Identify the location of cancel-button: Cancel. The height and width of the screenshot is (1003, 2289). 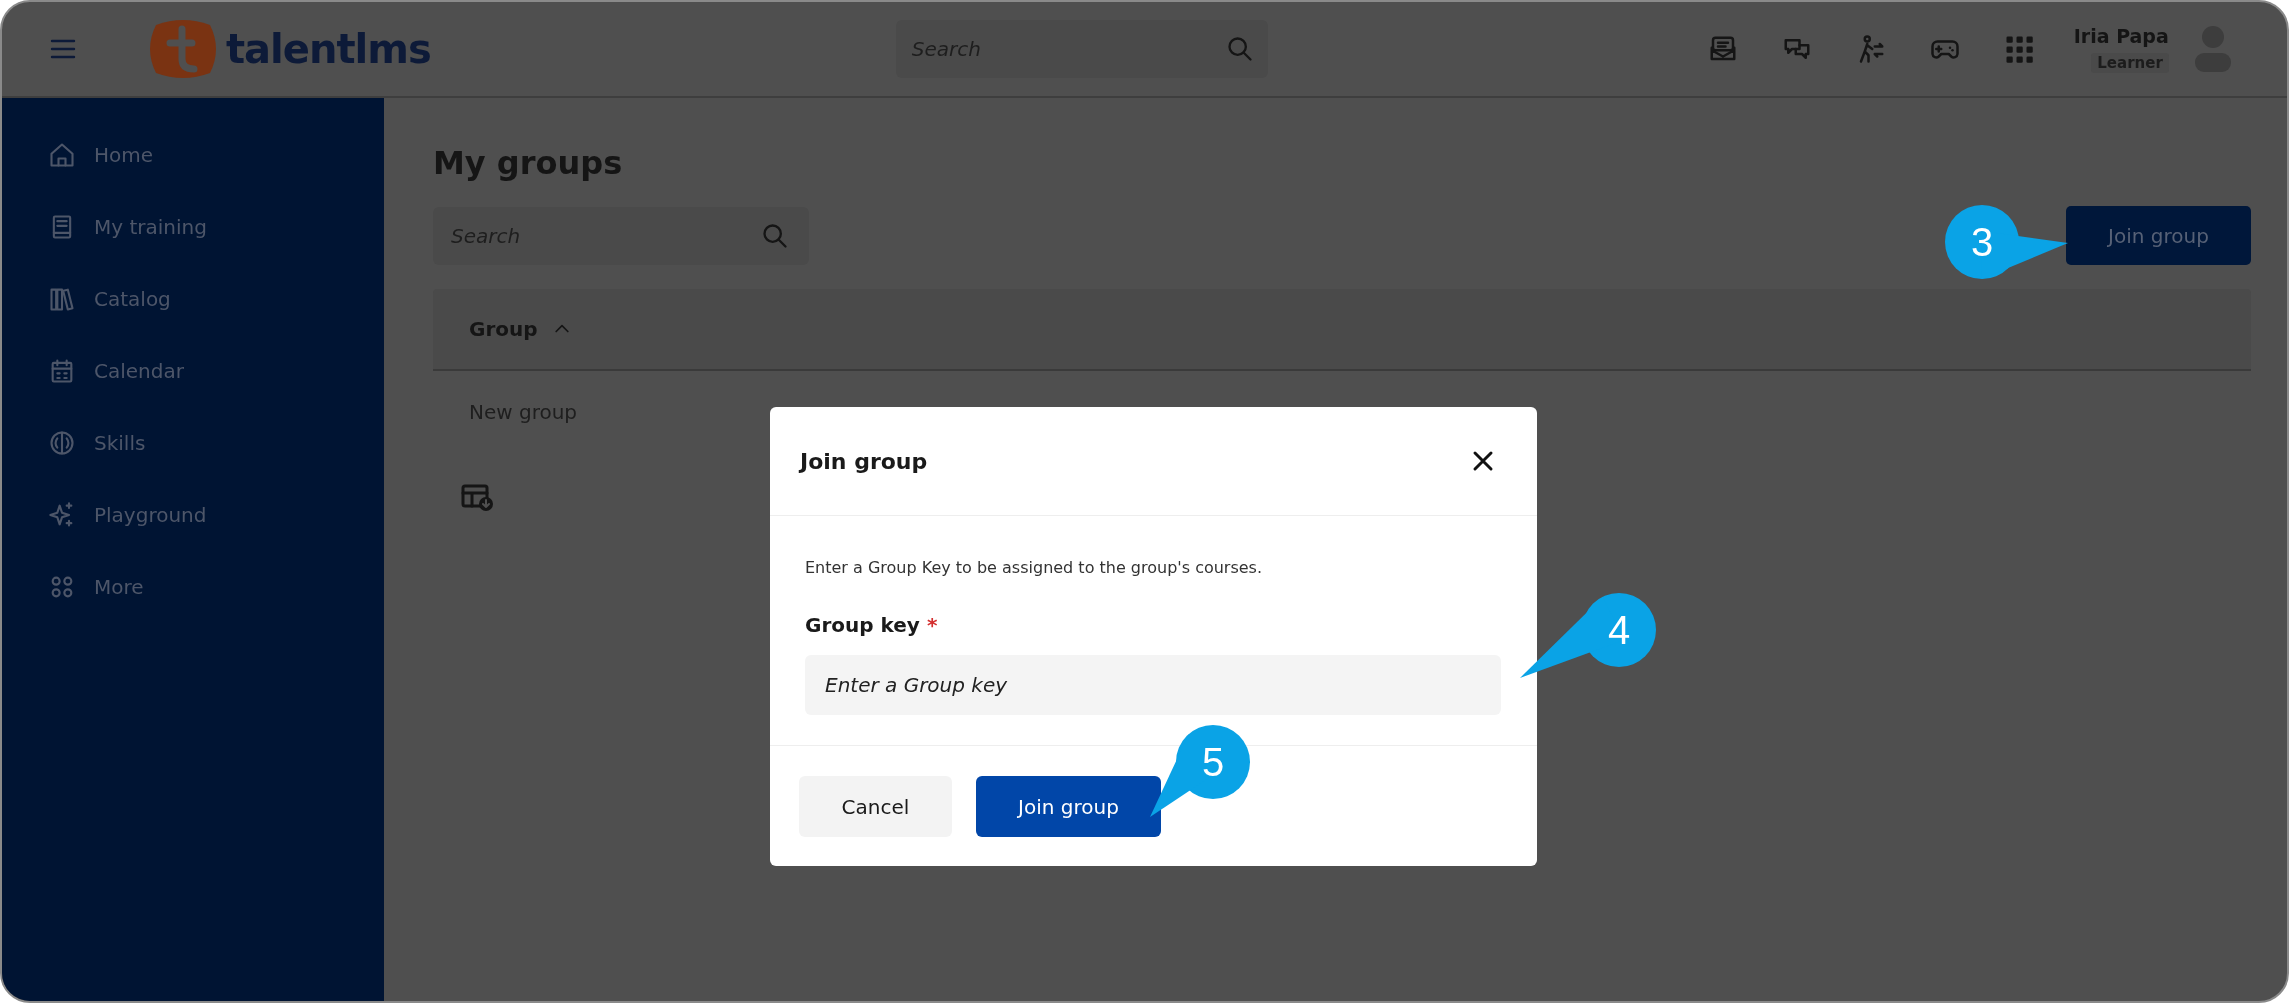
(875, 806).